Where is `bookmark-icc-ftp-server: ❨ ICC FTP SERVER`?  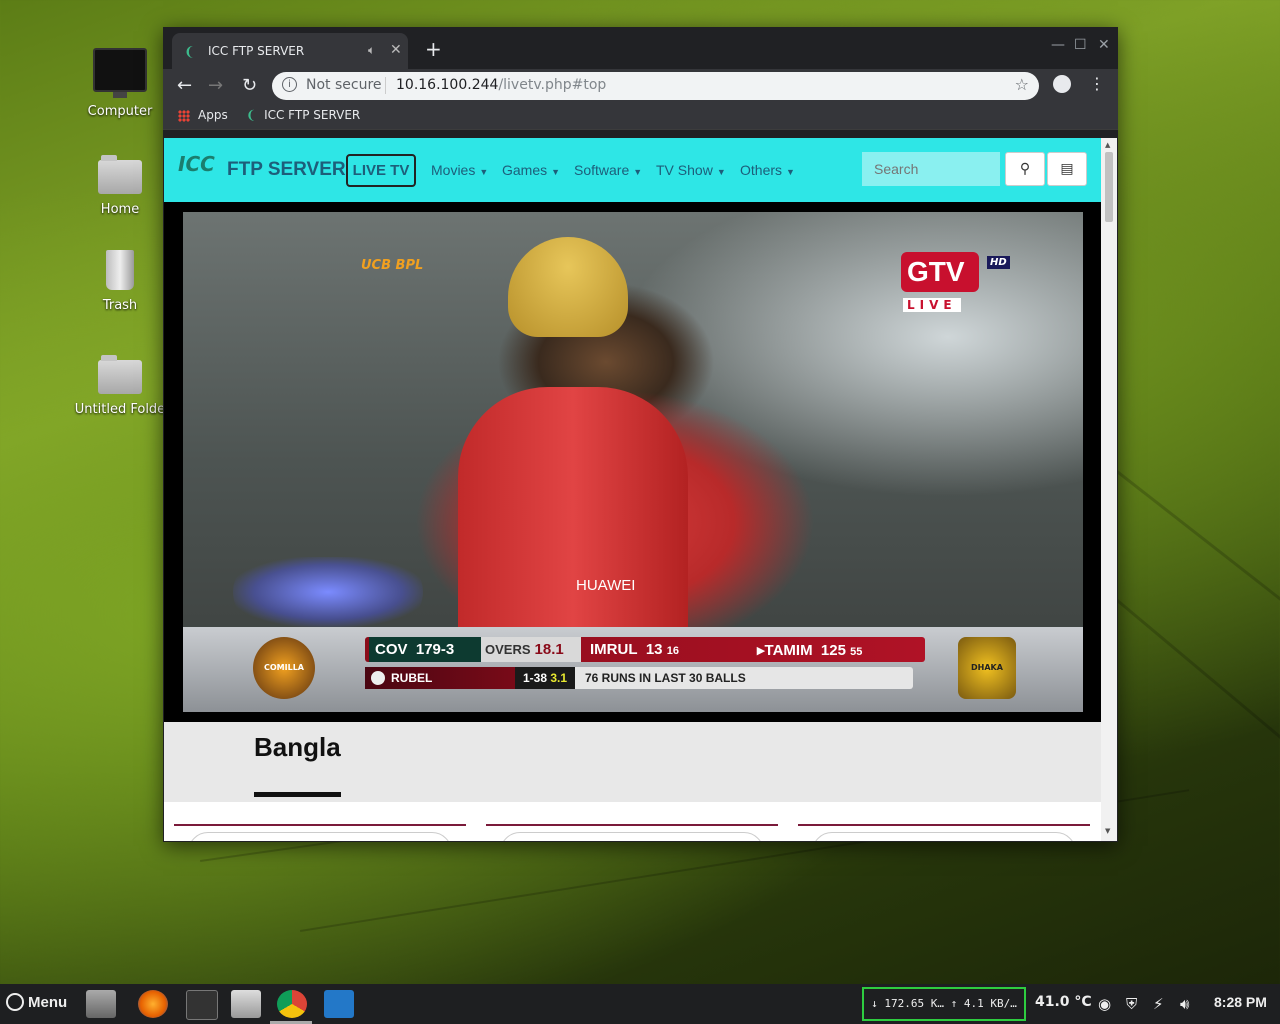
bookmark-icc-ftp-server: ❨ ICC FTP SERVER is located at coordinates (303, 115).